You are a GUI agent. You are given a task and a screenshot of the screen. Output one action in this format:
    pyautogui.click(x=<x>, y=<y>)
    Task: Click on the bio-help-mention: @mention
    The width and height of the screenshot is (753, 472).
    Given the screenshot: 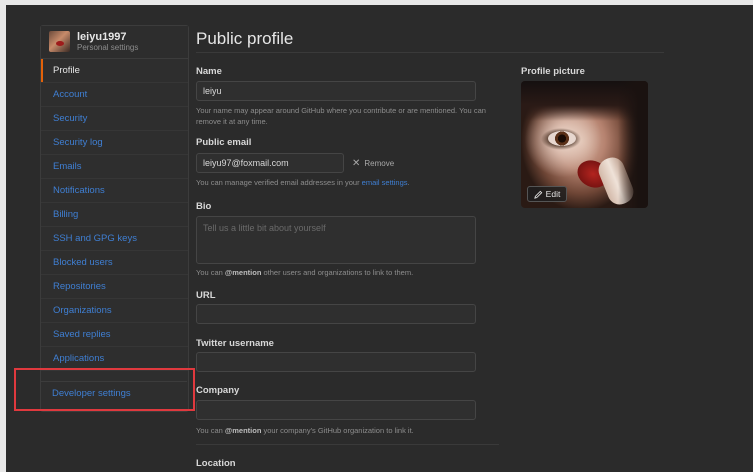 What is the action you would take?
    pyautogui.click(x=243, y=272)
    